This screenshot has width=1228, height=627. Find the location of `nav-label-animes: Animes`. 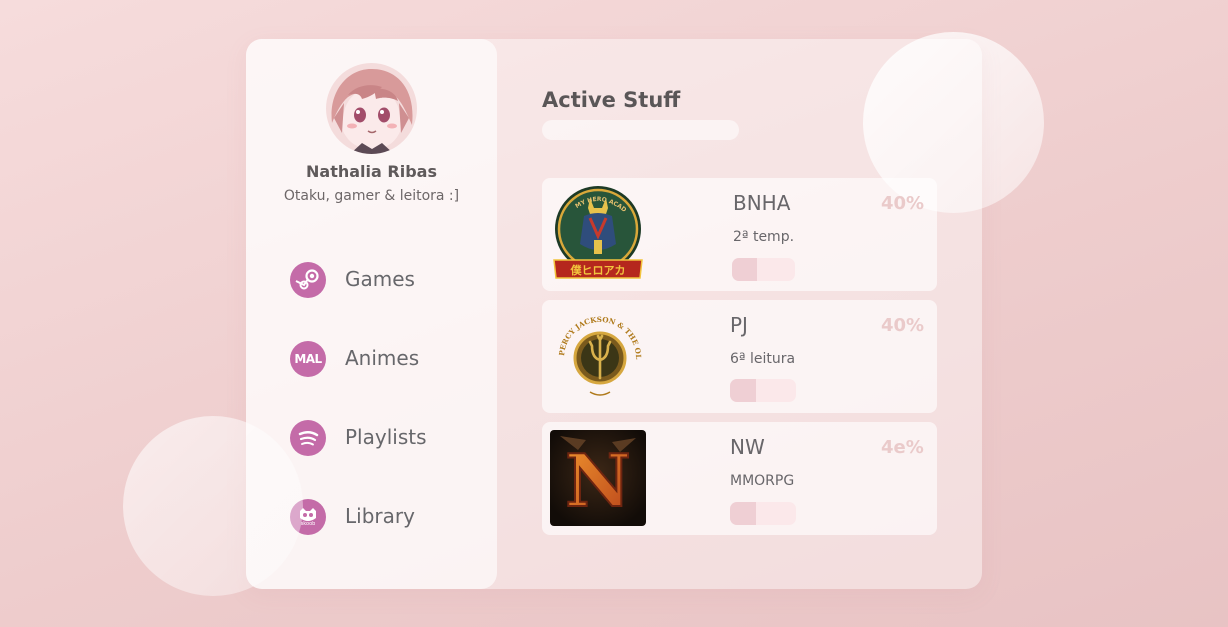

nav-label-animes: Animes is located at coordinates (382, 358).